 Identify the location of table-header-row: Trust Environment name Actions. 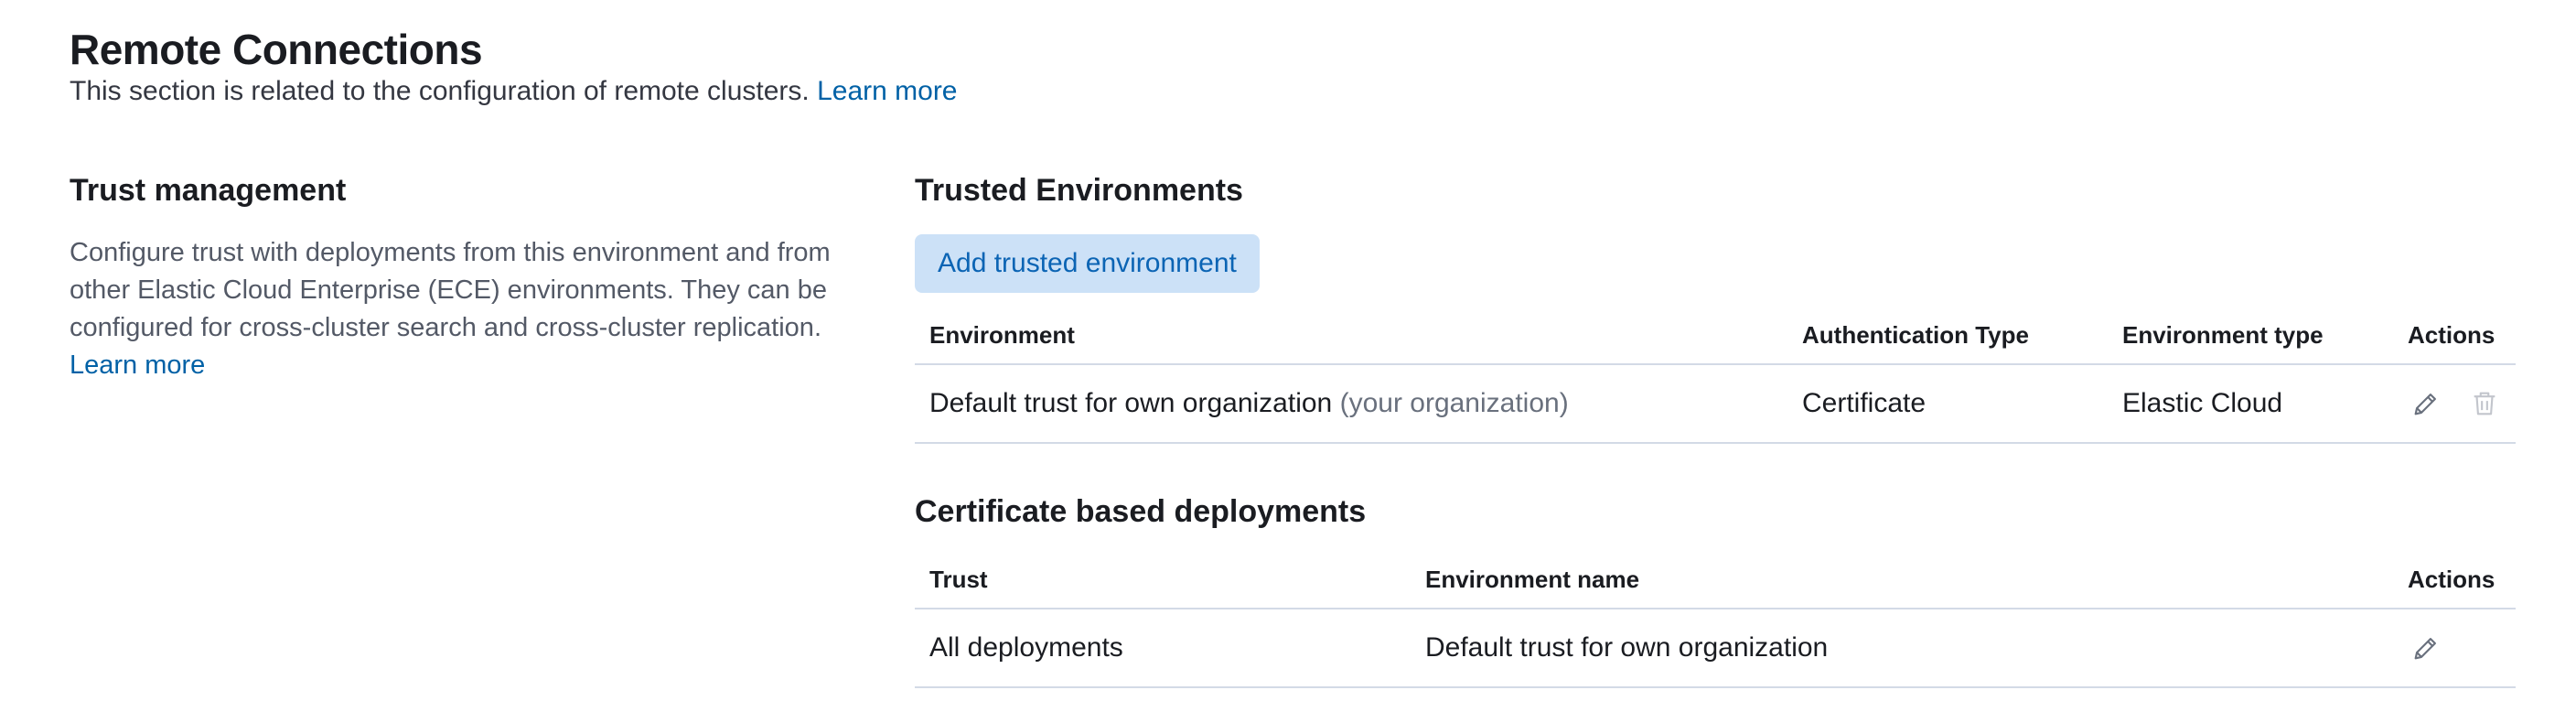
(1716, 580).